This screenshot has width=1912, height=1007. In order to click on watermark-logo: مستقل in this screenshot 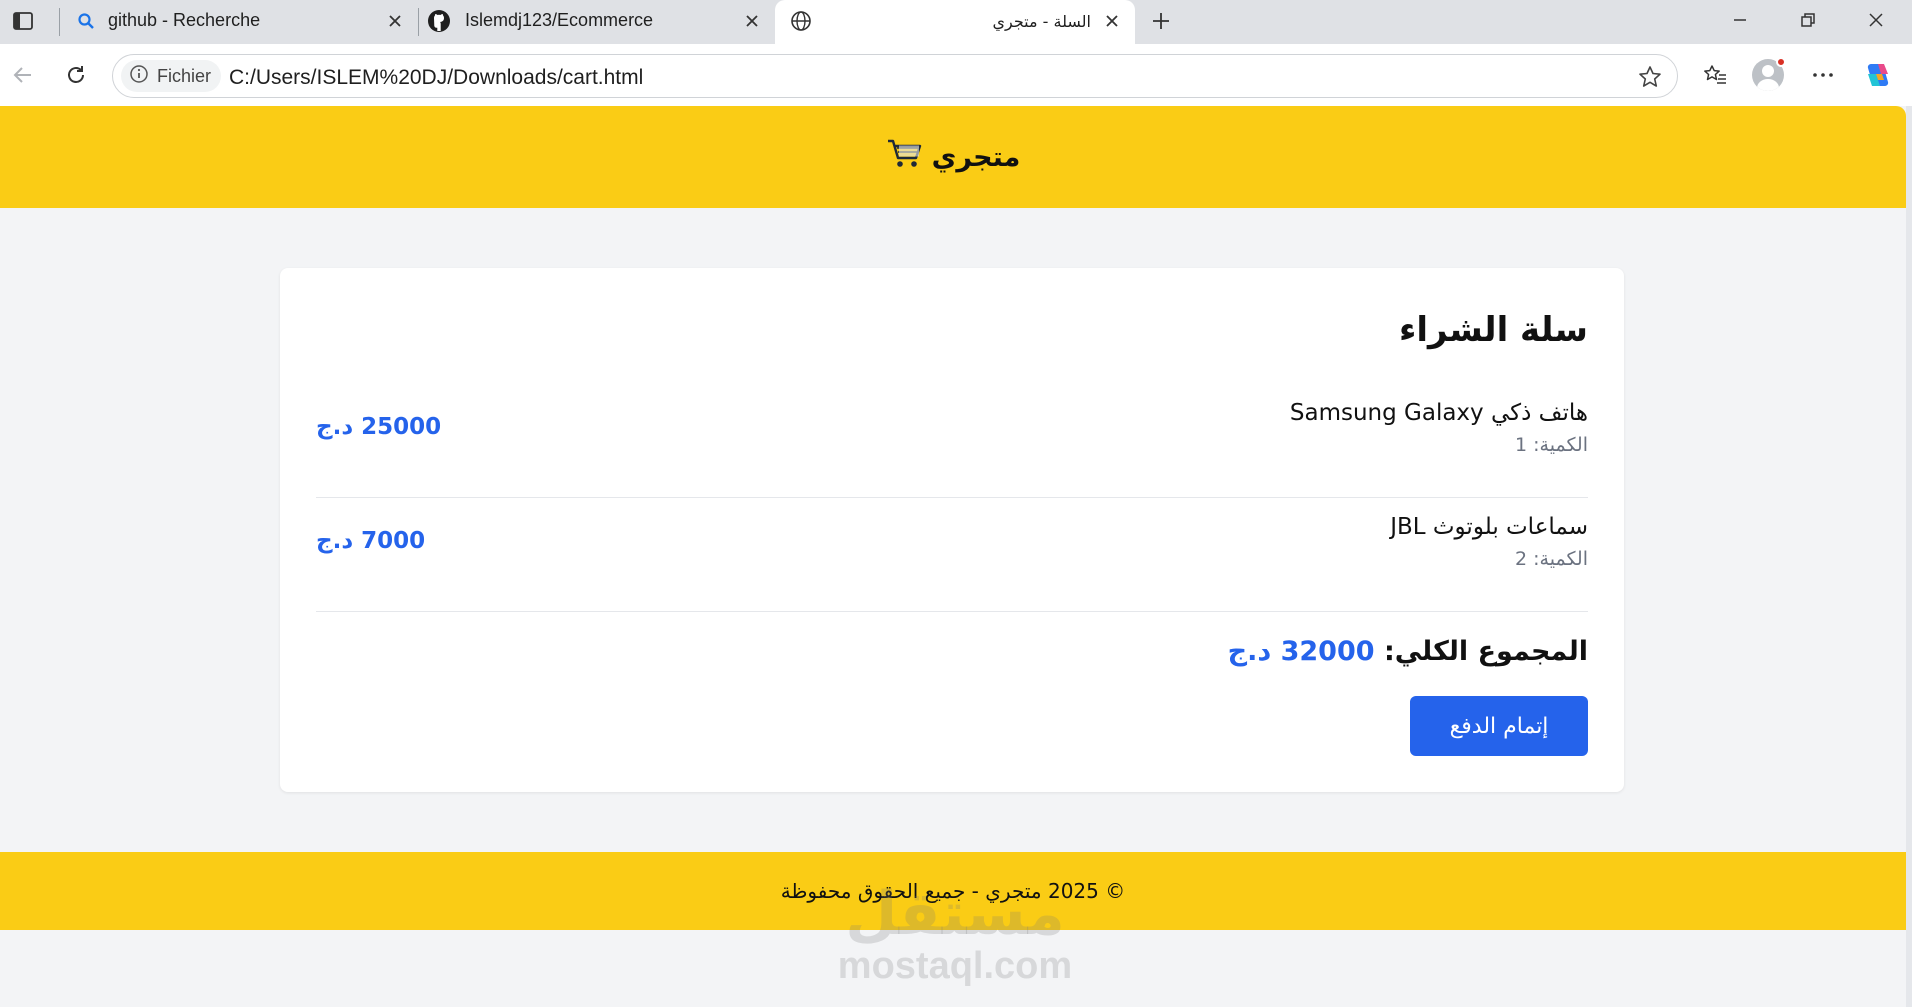, I will do `click(955, 914)`.